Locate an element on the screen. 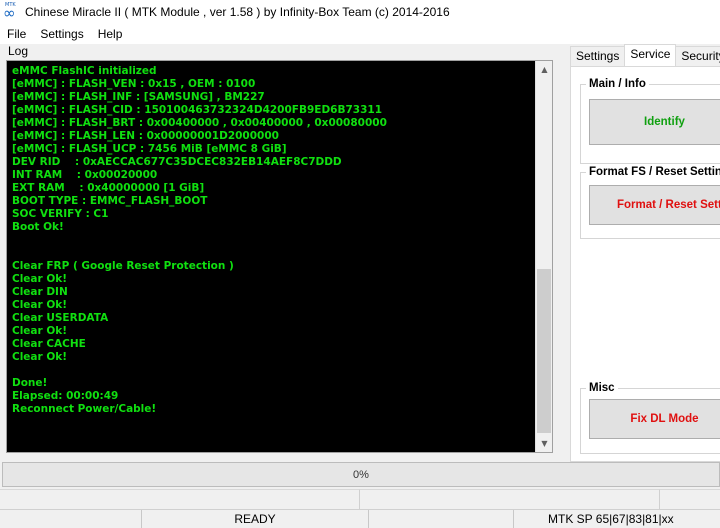 This screenshot has width=720, height=528. group-title-format-fs: Format FS / Reset Settings is located at coordinates (653, 172).